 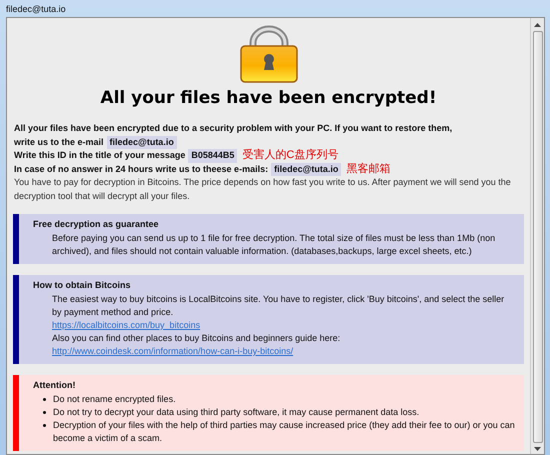 I want to click on section-text: Before paying you can send us up to 1 file for free decryption. The total size of files must be less than 1Mb (non archived), and files should not contain valuable information. (databases,backups, large excel sheets, etc.), so click(x=273, y=245).